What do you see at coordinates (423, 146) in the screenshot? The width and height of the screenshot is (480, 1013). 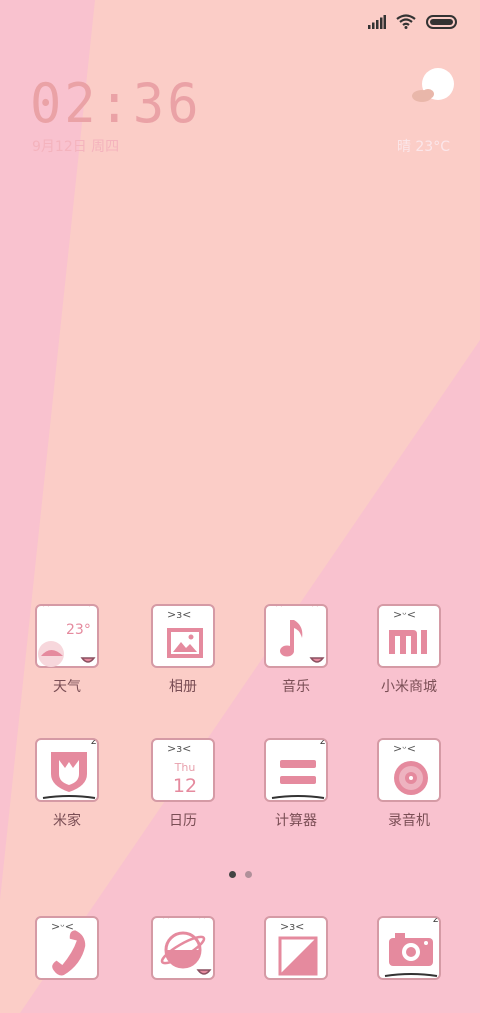 I see `weather-summary: 晴 23°C` at bounding box center [423, 146].